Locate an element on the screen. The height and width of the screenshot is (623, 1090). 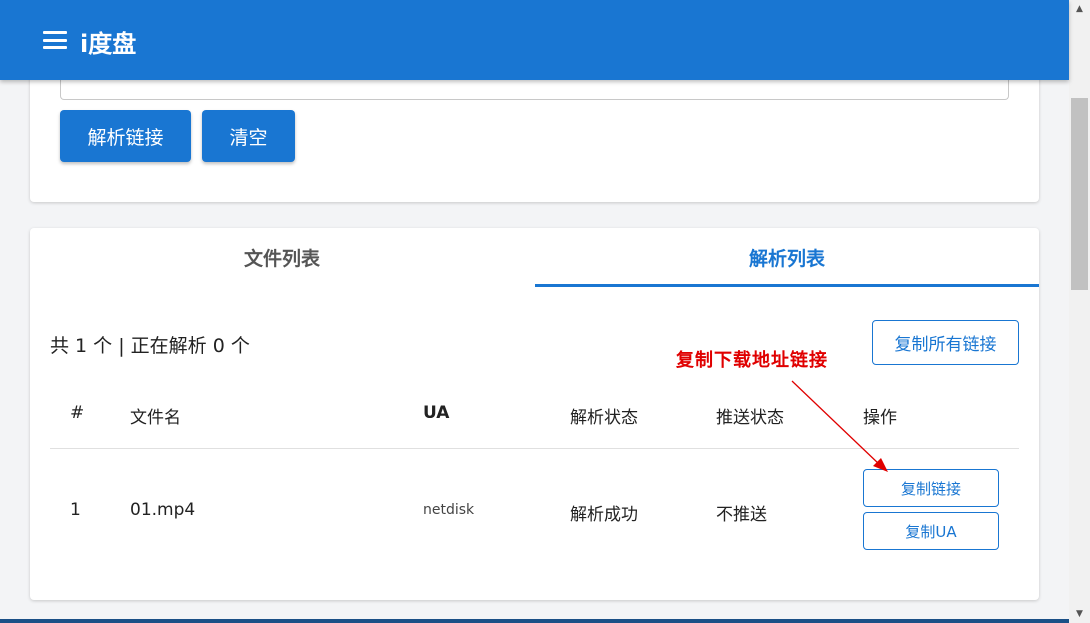
scroll-up-arrow-icon: ▲ is located at coordinates (1079, 9).